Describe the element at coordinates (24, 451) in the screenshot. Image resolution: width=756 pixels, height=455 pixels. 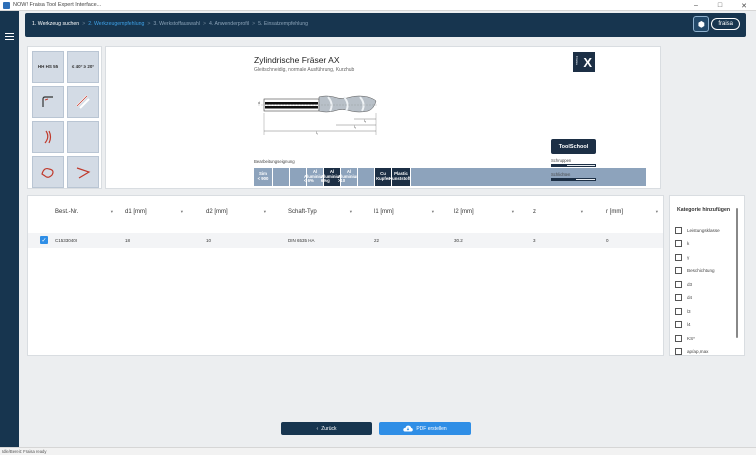
I see `status-text: Idle/Bereit: Fraisa ready` at that location.